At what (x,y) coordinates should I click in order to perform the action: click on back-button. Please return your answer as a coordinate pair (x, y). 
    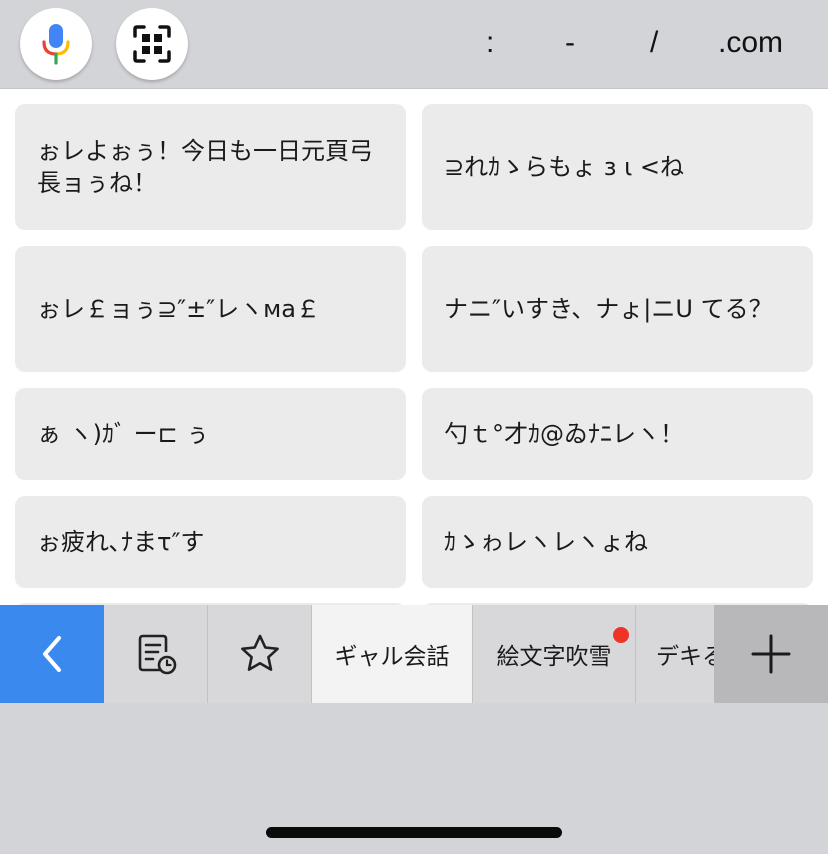
    Looking at the image, I should click on (52, 654).